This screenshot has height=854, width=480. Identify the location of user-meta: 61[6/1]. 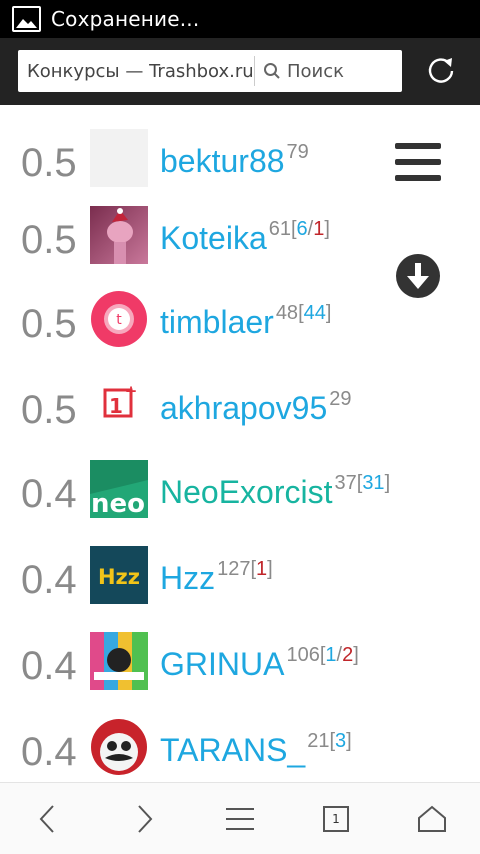
(299, 229).